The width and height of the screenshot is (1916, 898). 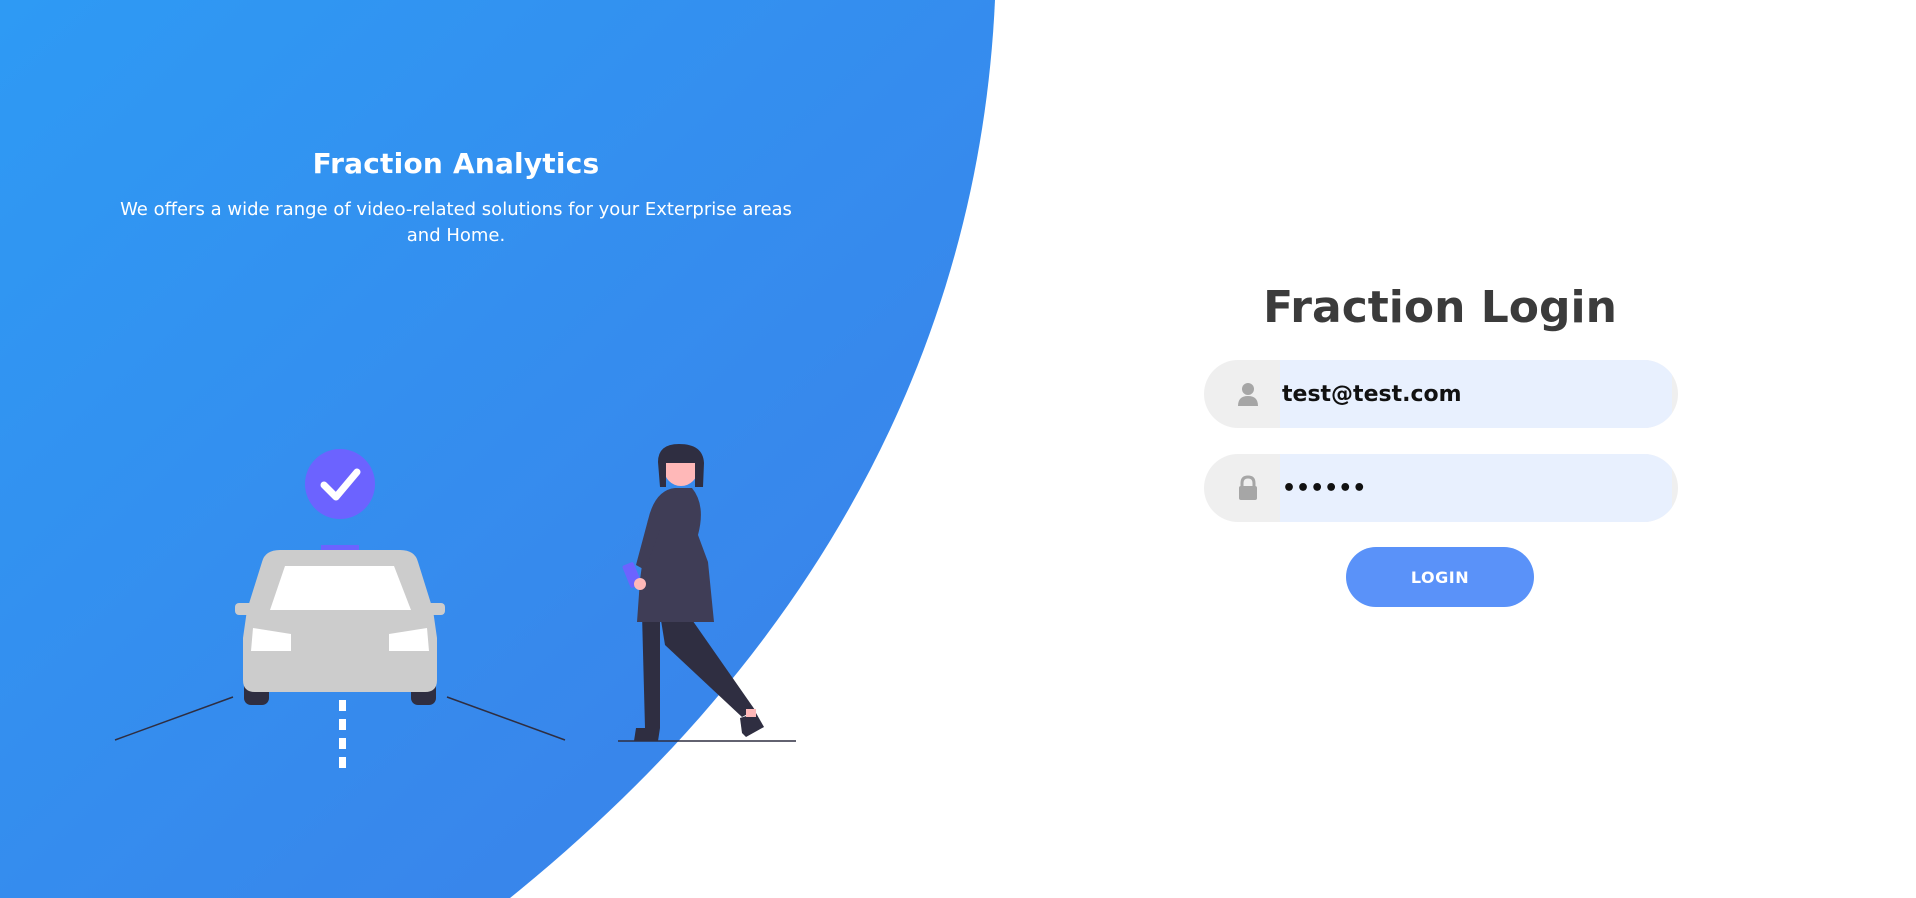 What do you see at coordinates (1476, 488) in the screenshot?
I see `password-input` at bounding box center [1476, 488].